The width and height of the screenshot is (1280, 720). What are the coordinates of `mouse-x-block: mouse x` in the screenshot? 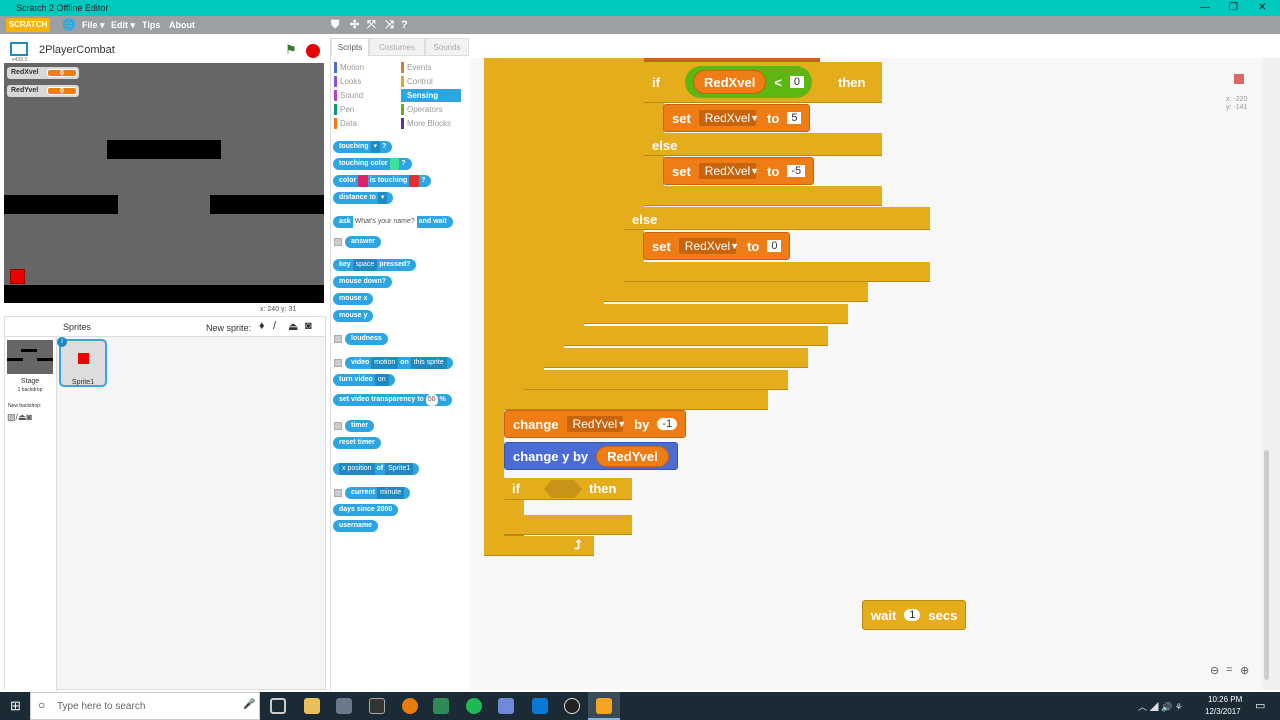 It's located at (353, 299).